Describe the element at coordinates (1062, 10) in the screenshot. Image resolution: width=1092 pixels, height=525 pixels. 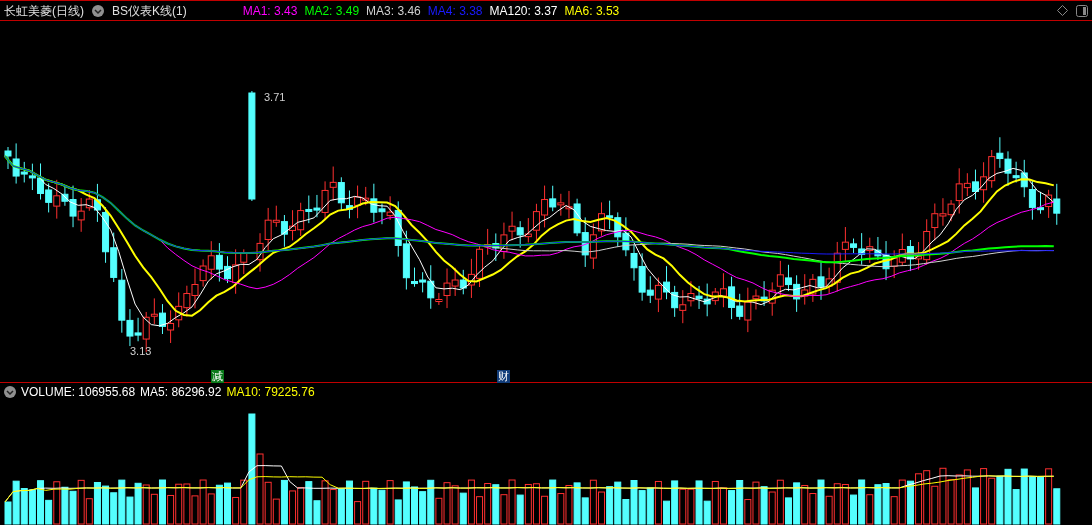
I see `diamond-icon` at that location.